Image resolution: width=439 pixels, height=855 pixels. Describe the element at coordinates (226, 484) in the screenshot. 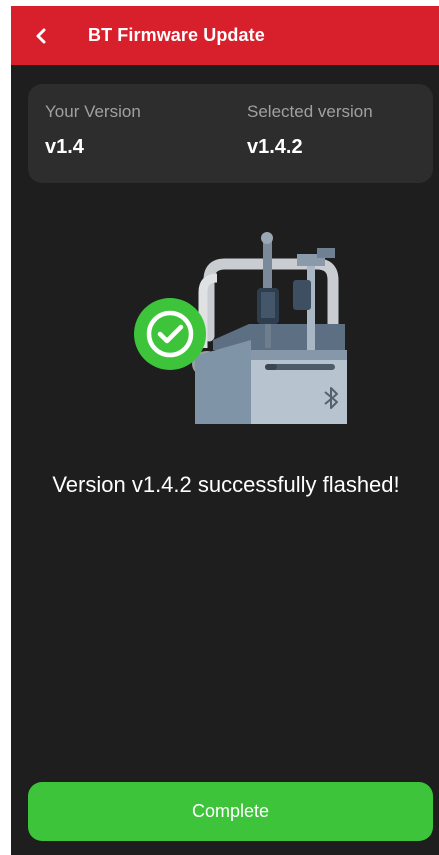

I see `flash-success-message: Version v1.4.2 successfully flashed!` at that location.